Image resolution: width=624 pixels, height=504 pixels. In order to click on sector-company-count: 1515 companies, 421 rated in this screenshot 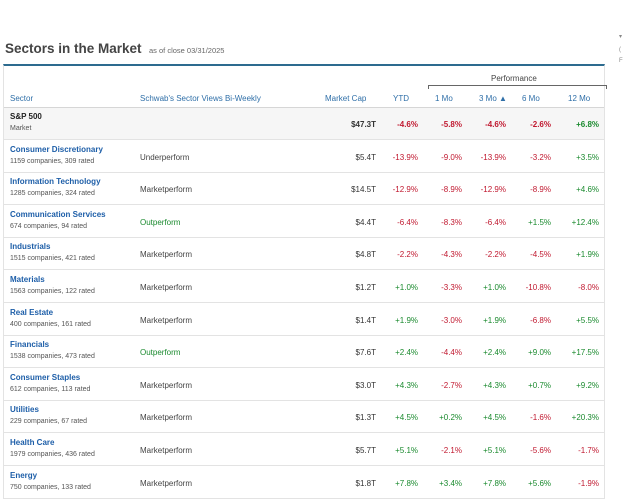, I will do `click(52, 259)`.